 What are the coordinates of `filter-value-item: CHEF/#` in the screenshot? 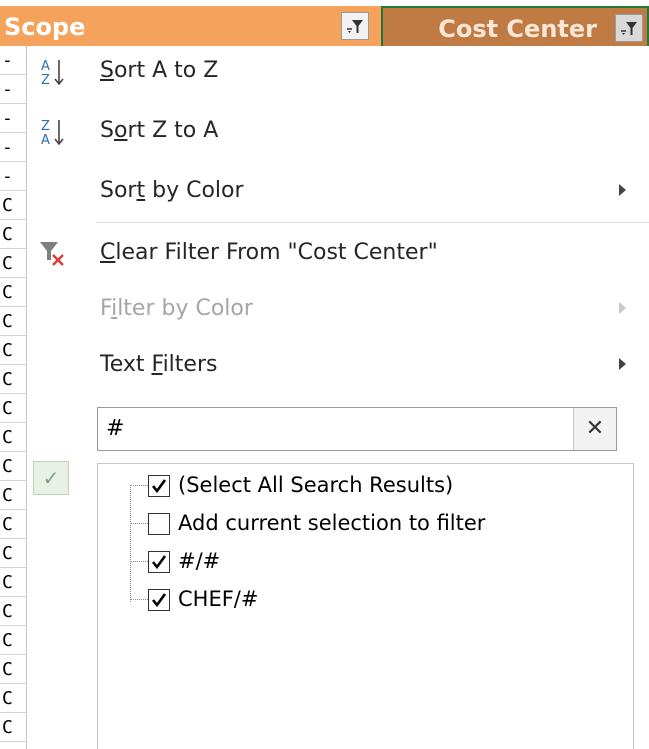 It's located at (380, 599).